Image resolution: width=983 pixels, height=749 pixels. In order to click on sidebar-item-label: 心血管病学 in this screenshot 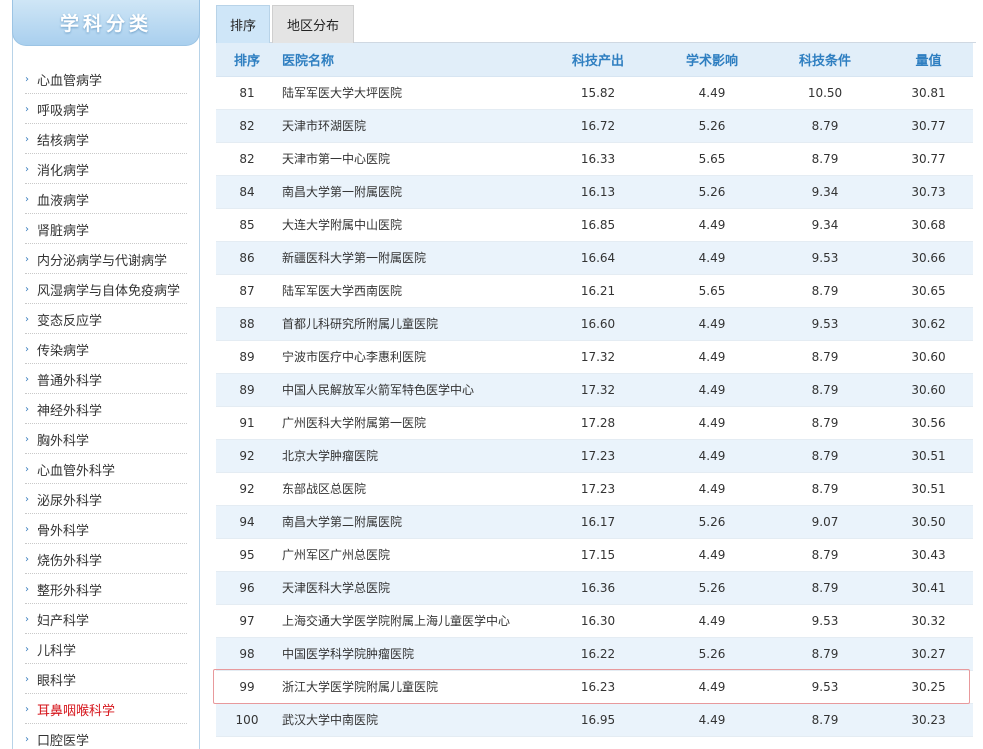, I will do `click(70, 81)`.